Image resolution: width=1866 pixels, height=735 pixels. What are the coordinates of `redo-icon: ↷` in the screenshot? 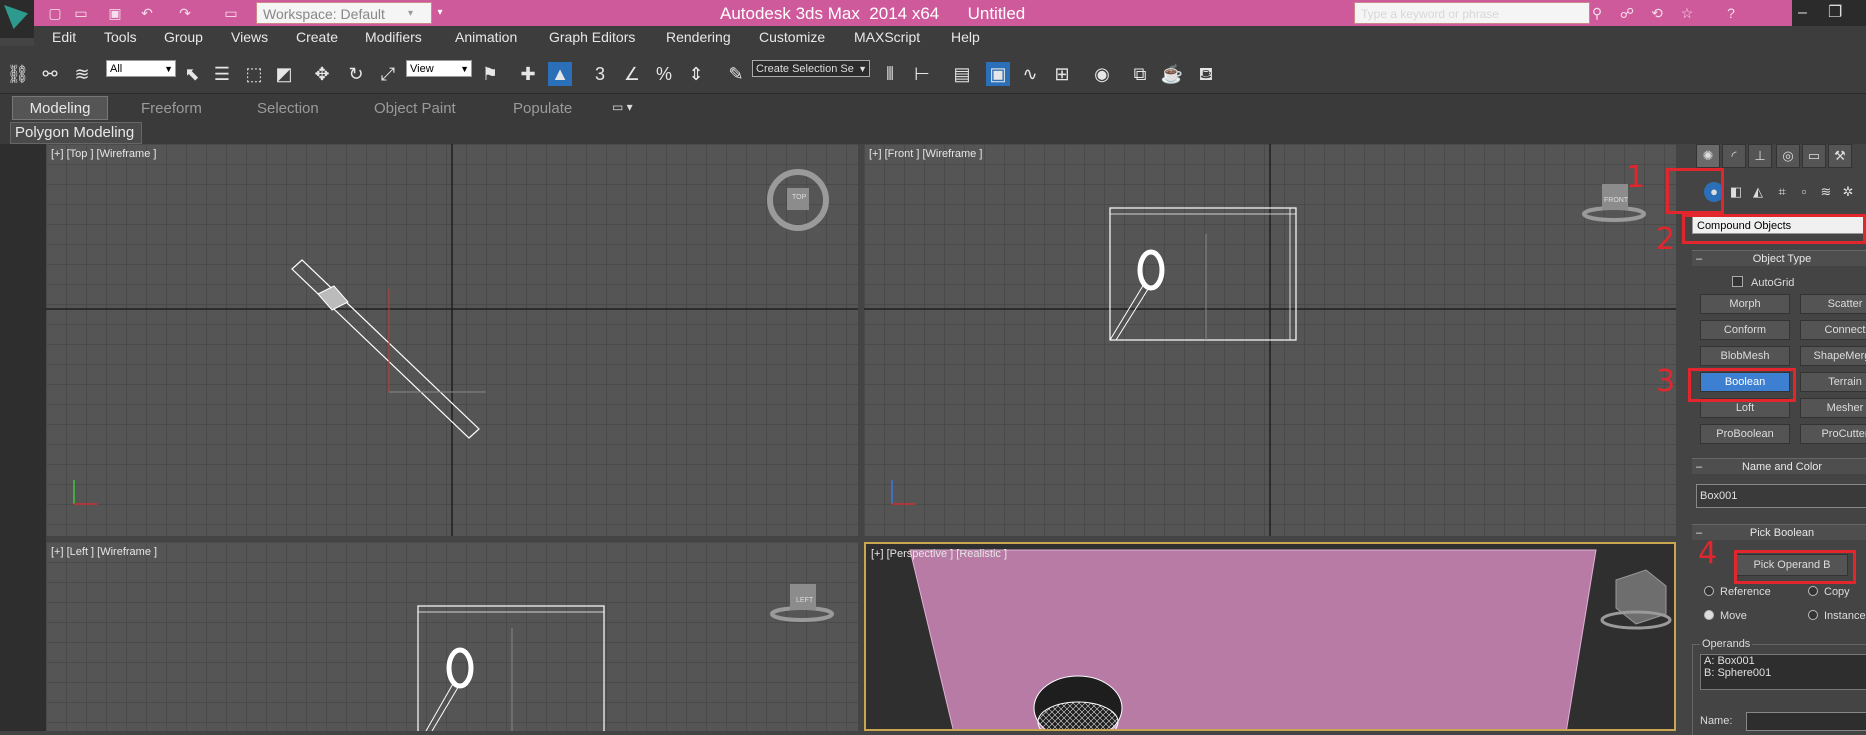 It's located at (185, 13).